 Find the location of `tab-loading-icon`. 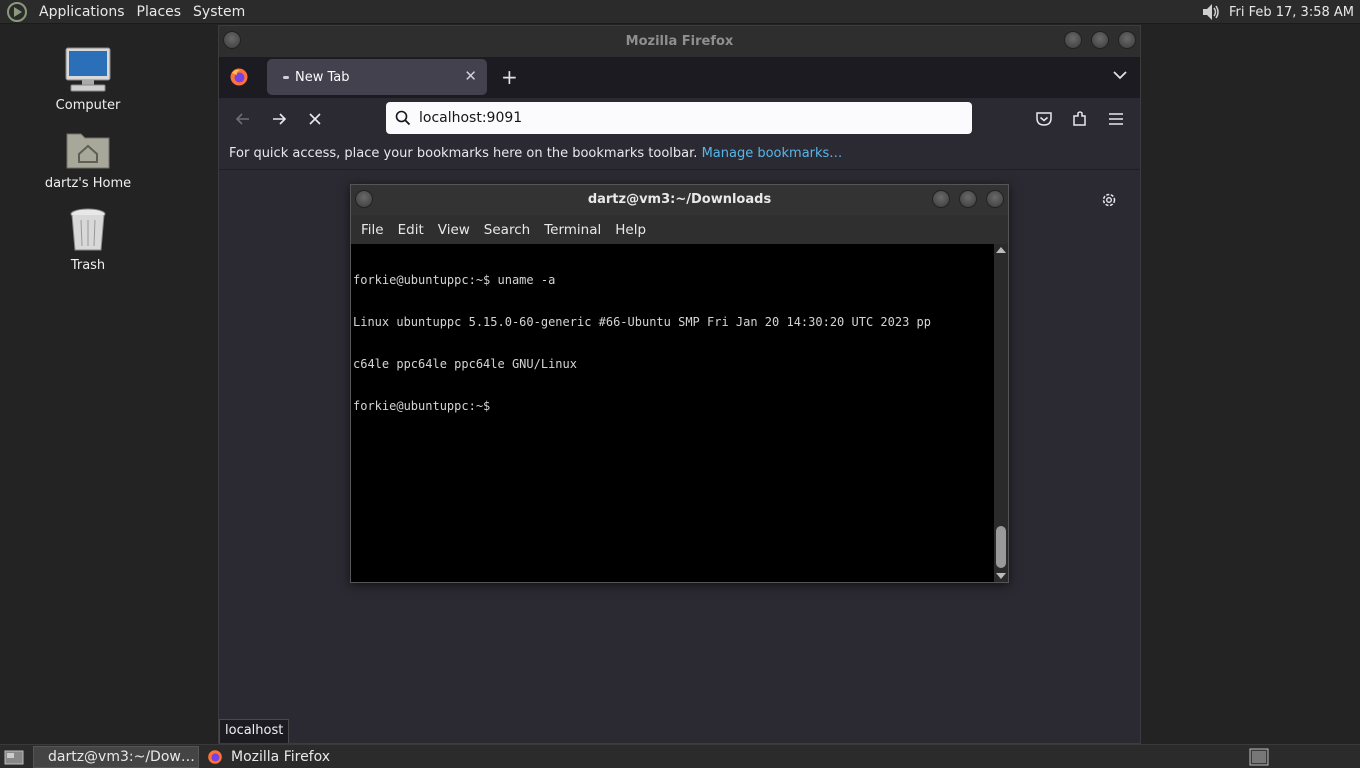

tab-loading-icon is located at coordinates (286, 77).